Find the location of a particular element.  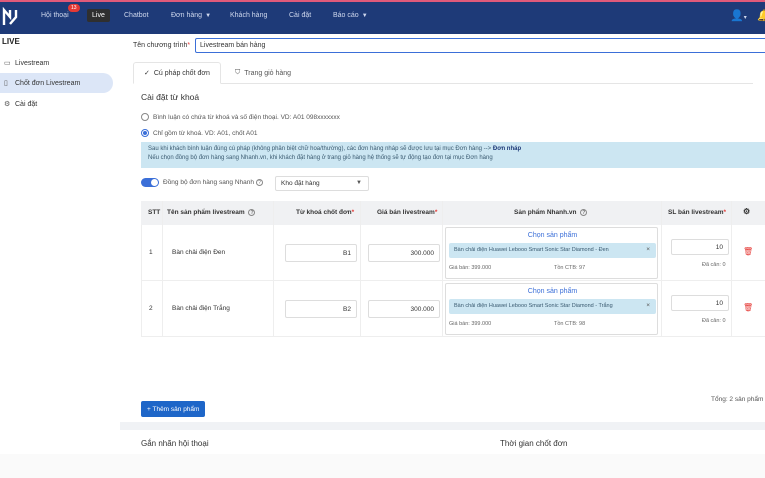

col-product-text: Sản phẩm Nhanh.vn is located at coordinates (545, 212).